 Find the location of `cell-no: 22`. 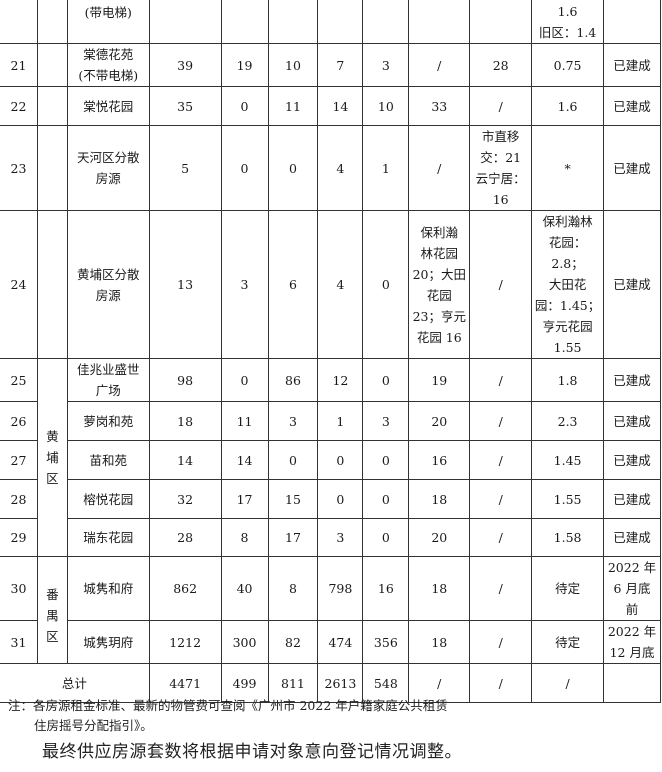

cell-no: 22 is located at coordinates (19, 106).